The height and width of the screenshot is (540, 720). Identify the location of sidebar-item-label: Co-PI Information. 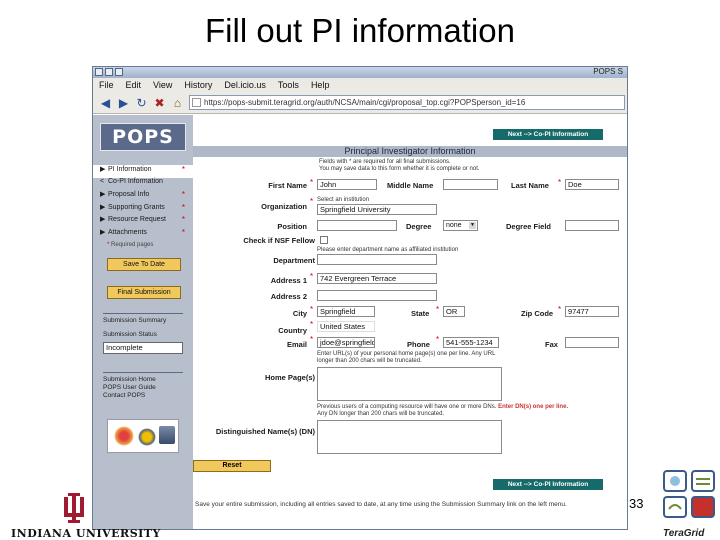
(135, 181).